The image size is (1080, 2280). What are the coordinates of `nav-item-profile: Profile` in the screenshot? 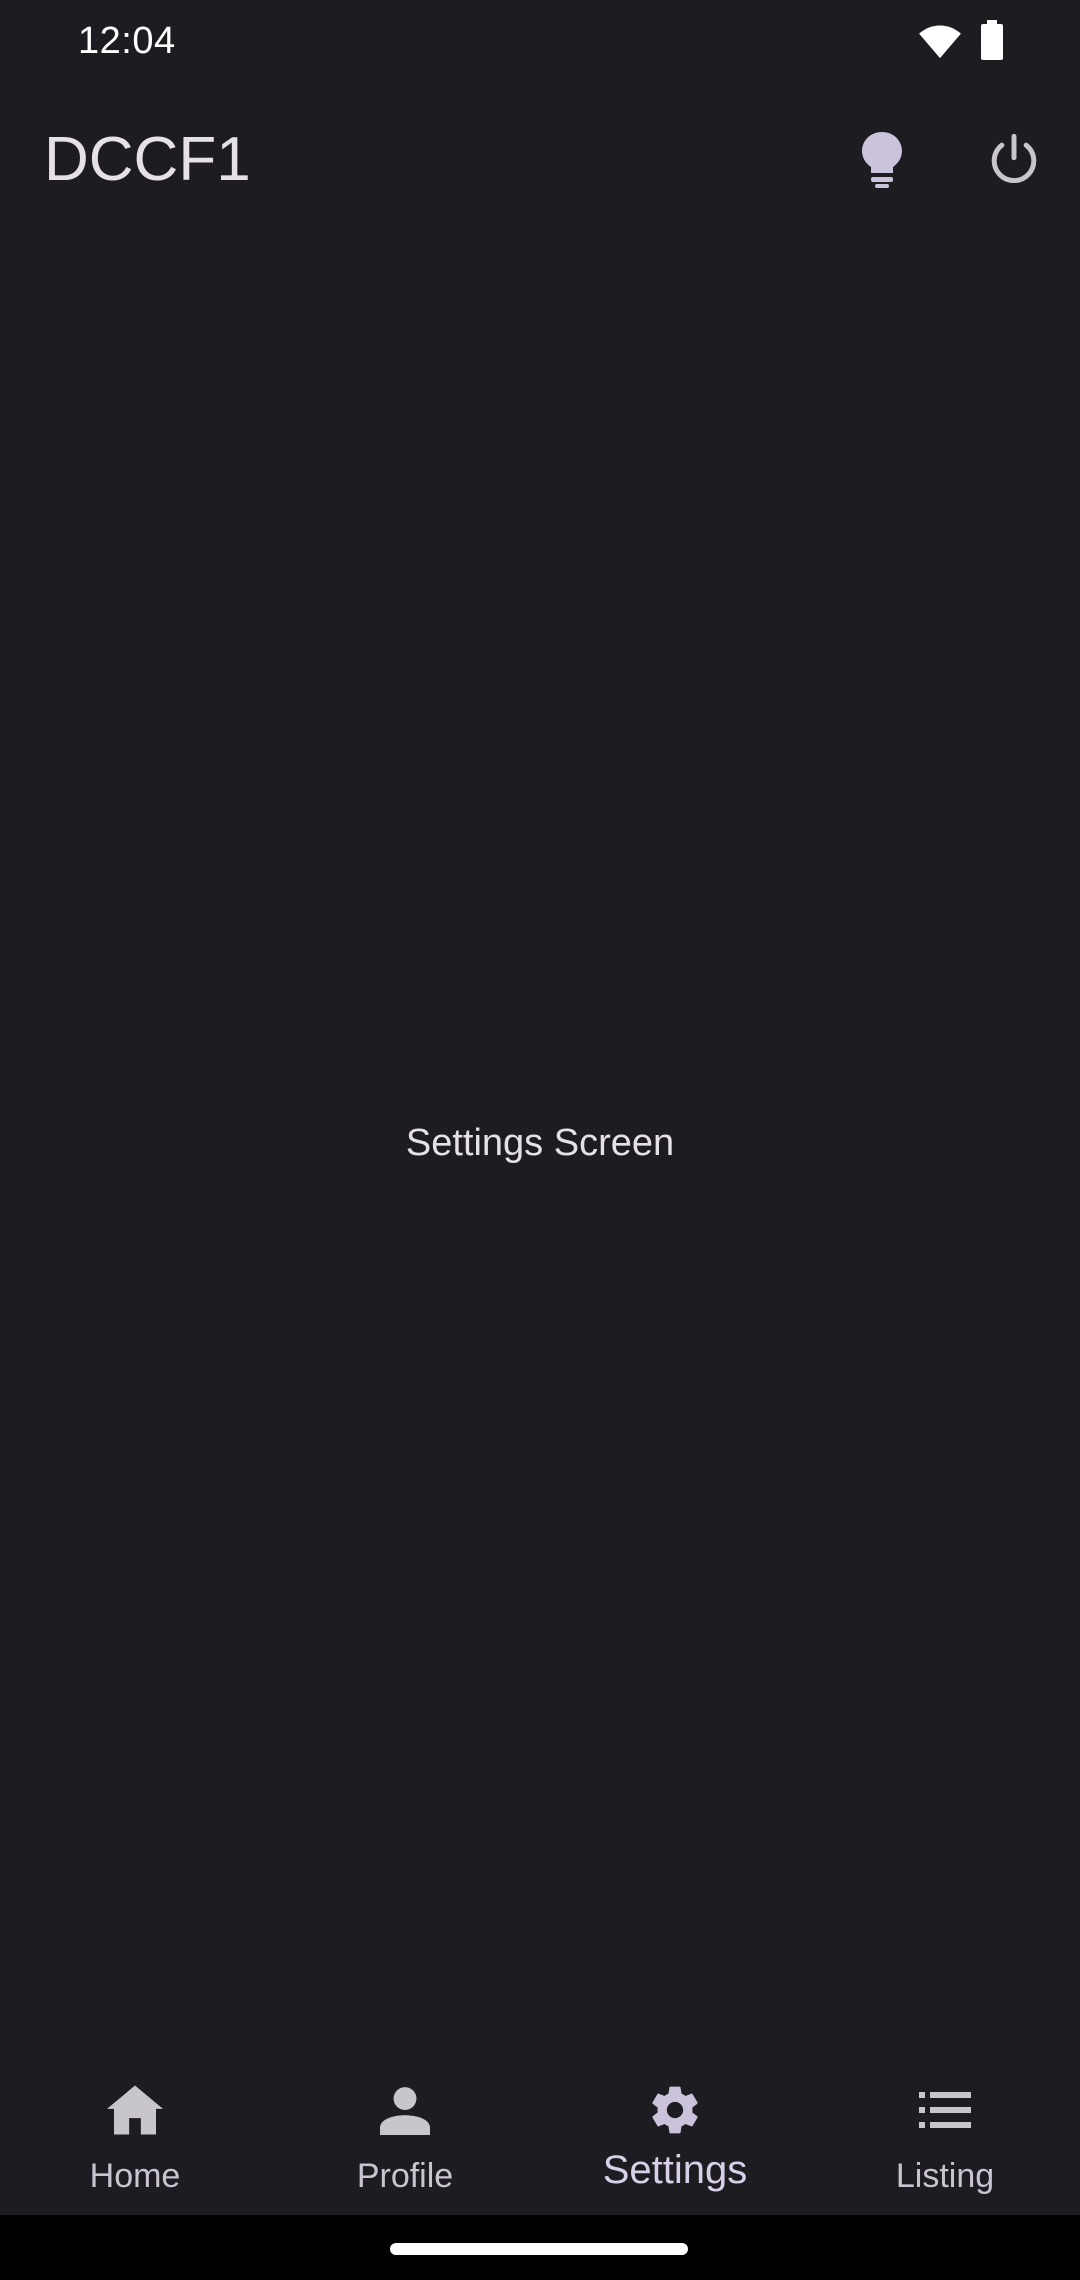 It's located at (405, 2137).